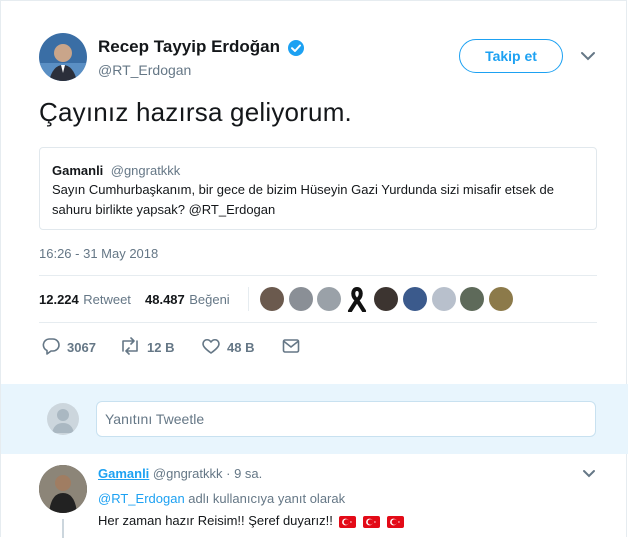  I want to click on tweet-timestamp: 16:26 - 31 May 2018, so click(98, 253).